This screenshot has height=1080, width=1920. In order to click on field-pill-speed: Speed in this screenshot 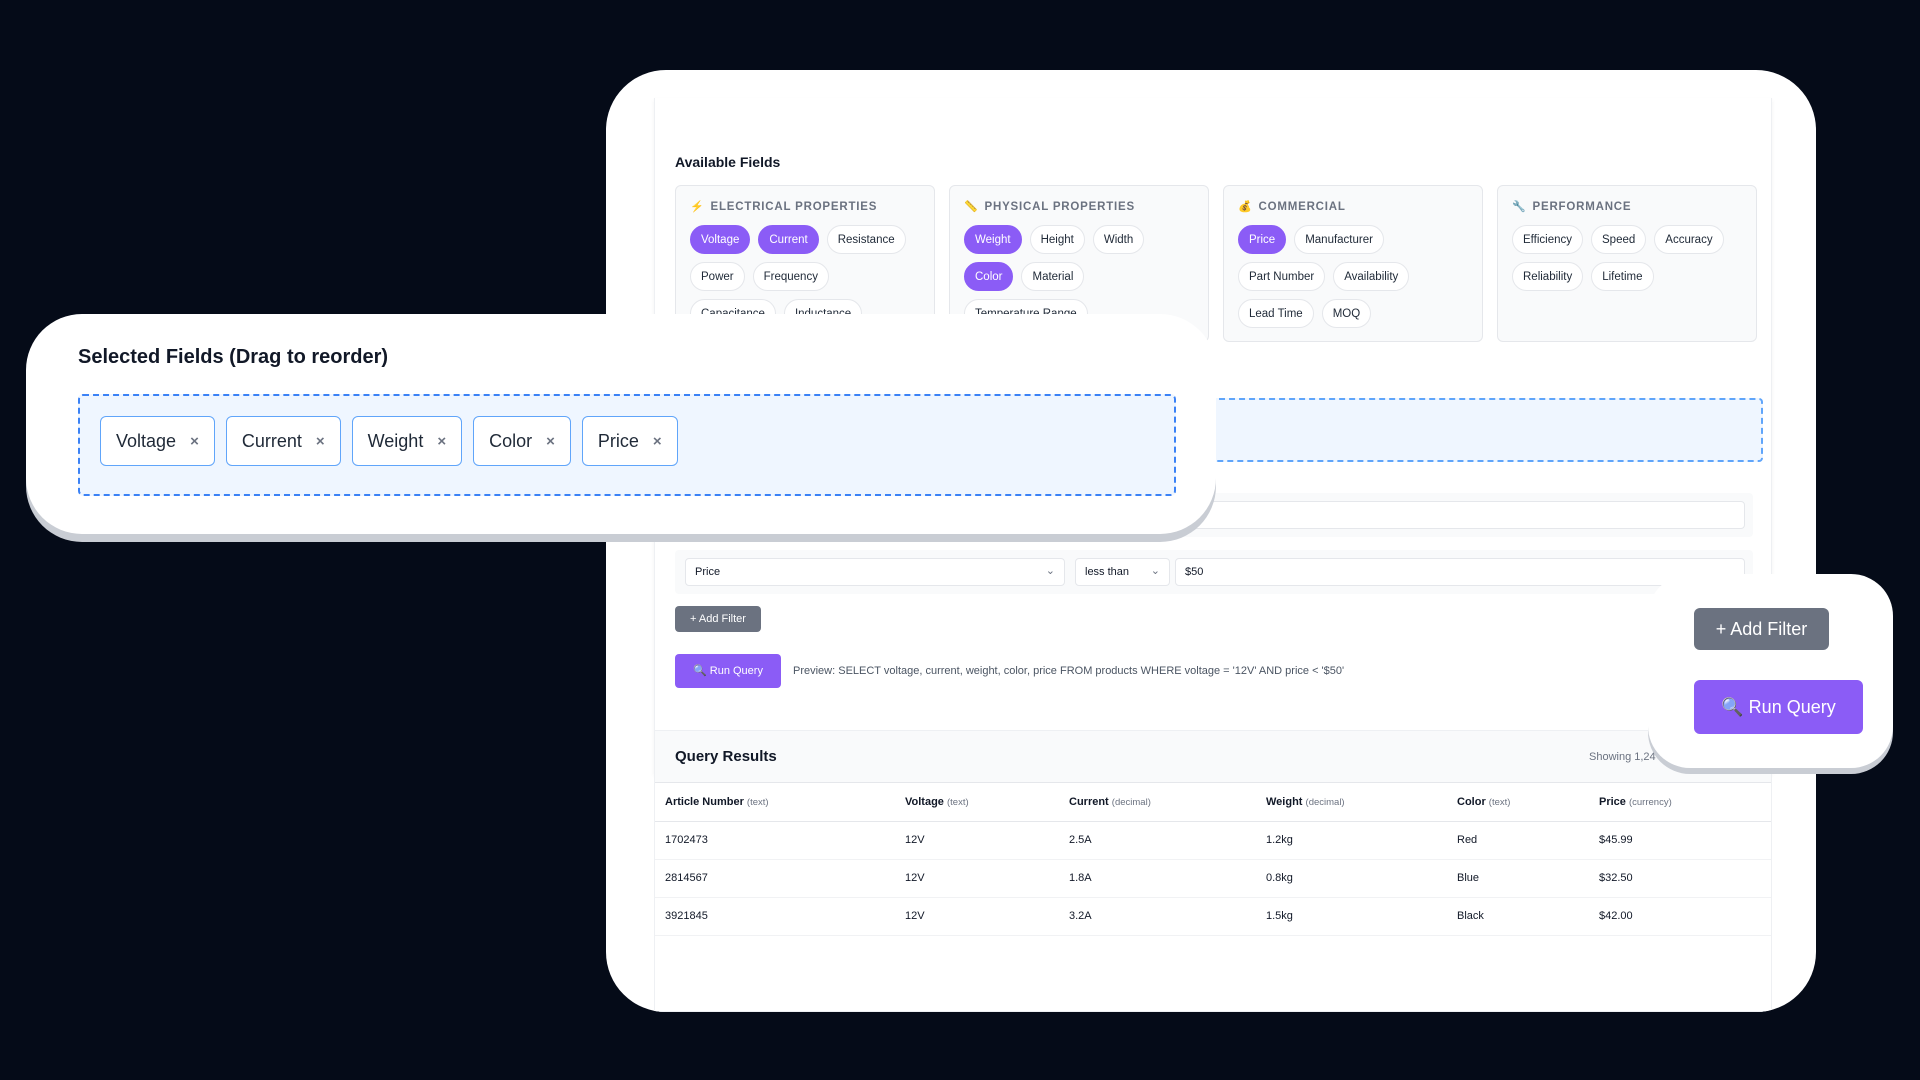, I will do `click(1619, 239)`.